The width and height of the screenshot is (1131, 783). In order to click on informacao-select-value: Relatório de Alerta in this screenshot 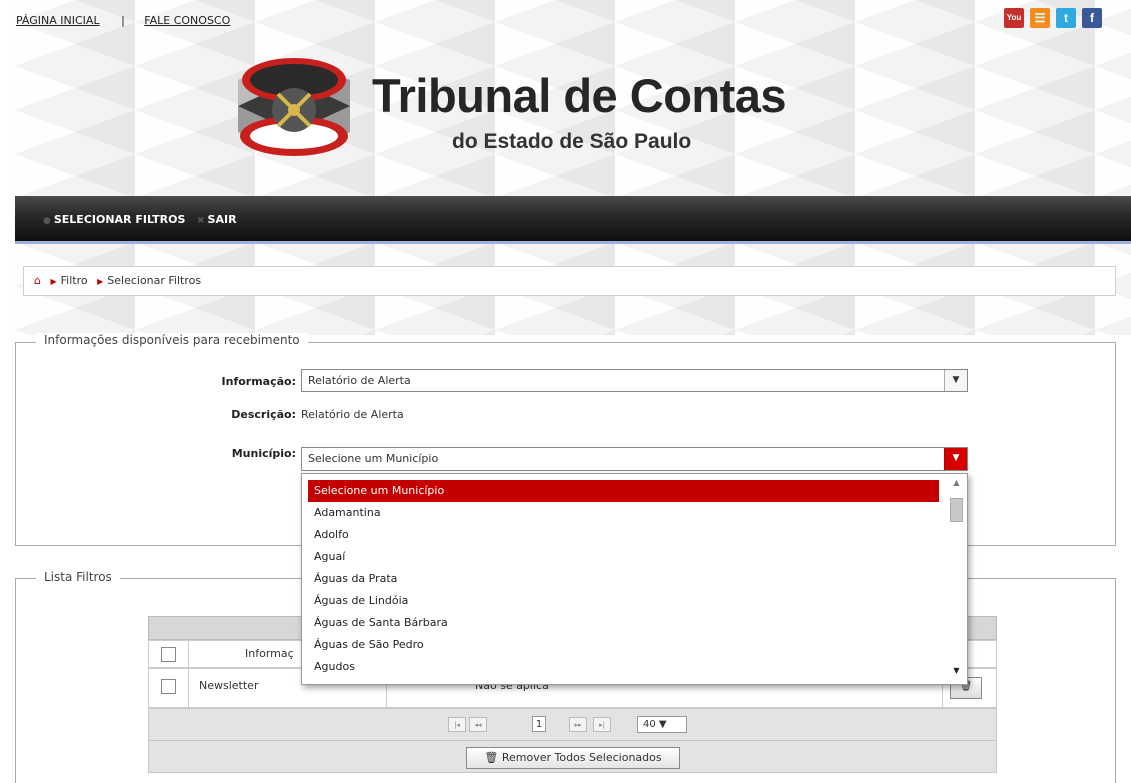, I will do `click(359, 380)`.